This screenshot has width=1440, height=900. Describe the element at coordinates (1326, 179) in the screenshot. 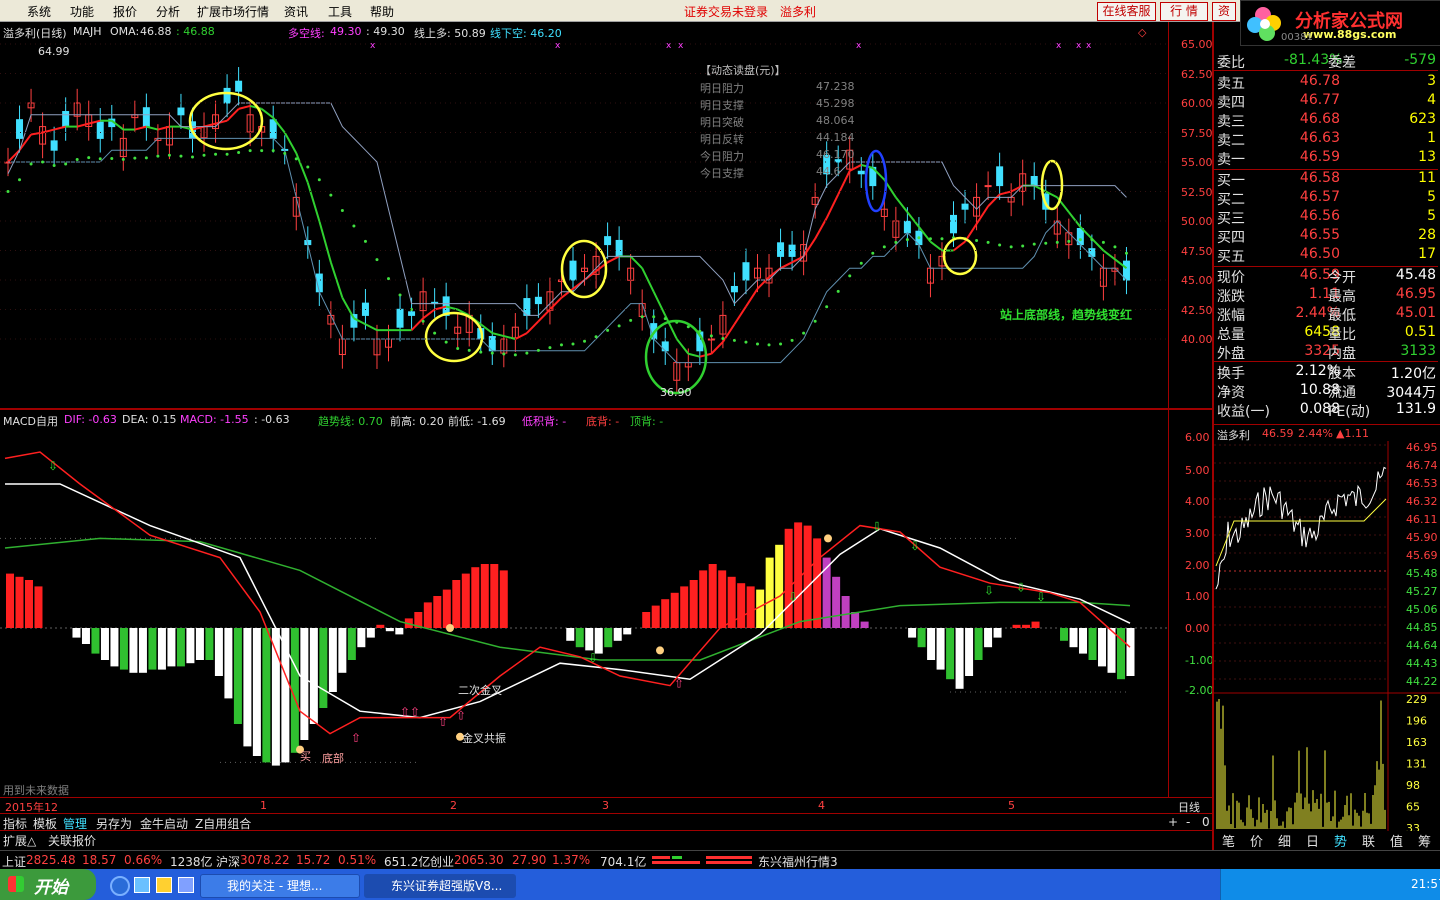

I see `buy-row: 买一 46.58 11` at that location.